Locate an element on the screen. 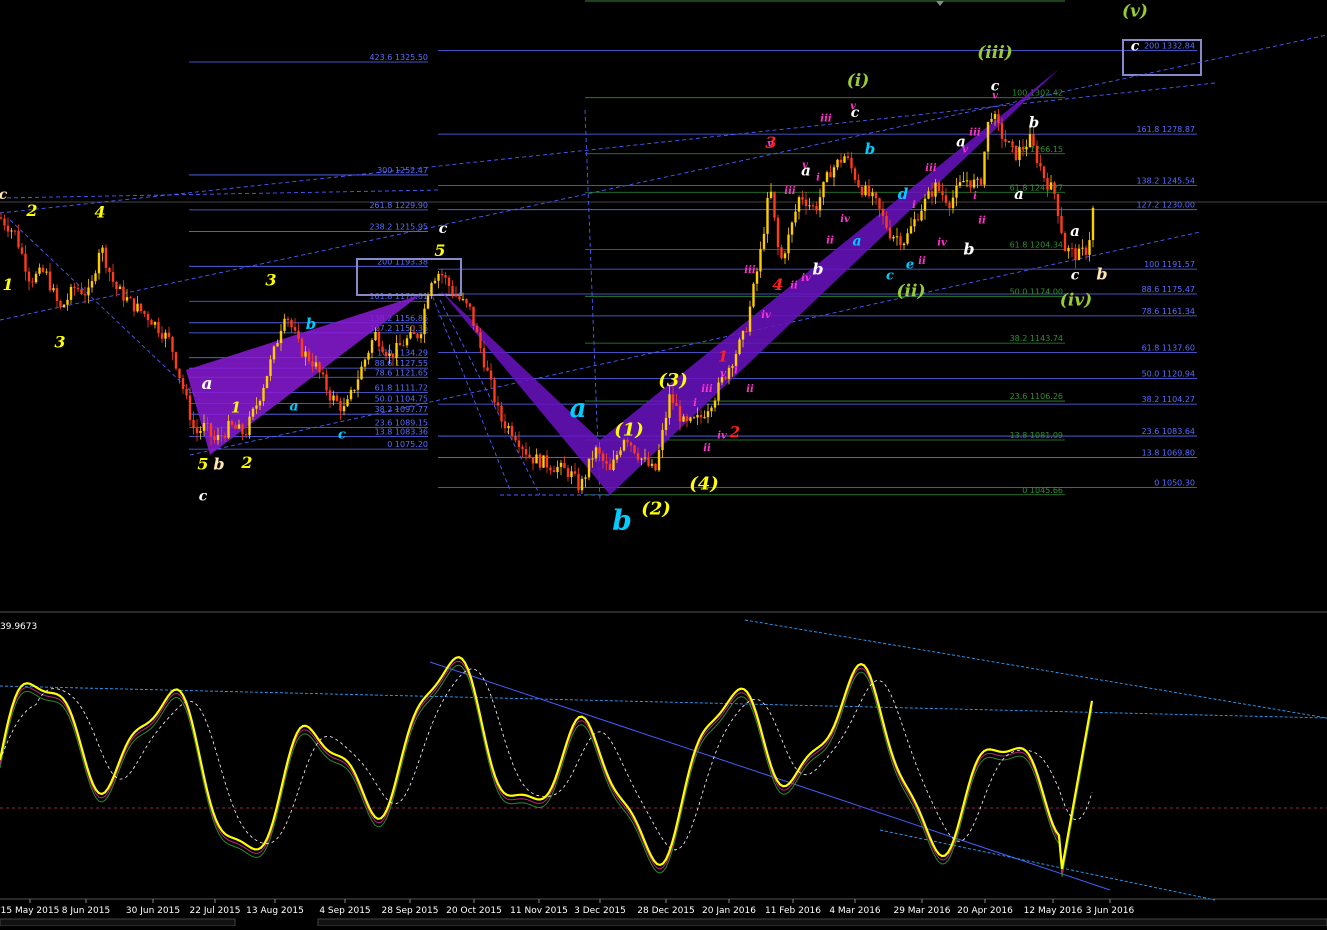 The image size is (1327, 930). fib-right-level-label: 138.2 1245.54 is located at coordinates (1165, 181).